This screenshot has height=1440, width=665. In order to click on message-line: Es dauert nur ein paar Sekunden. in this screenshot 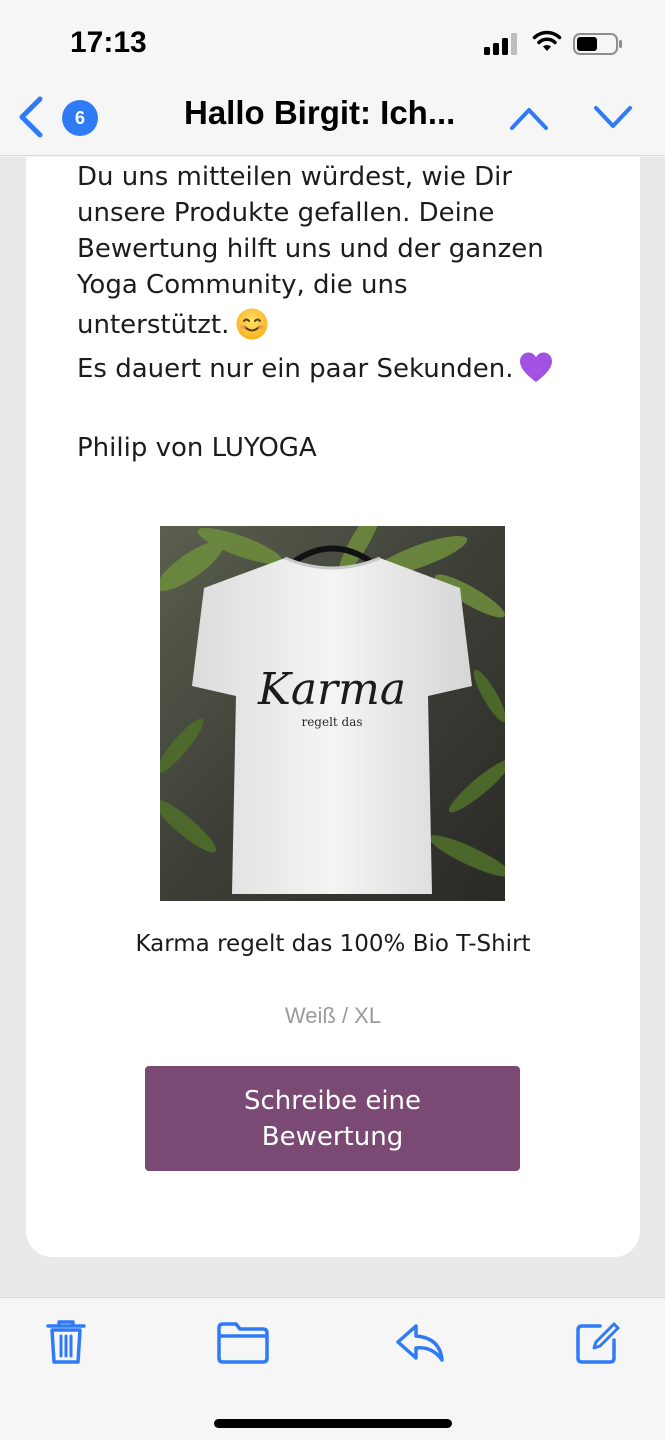, I will do `click(347, 369)`.